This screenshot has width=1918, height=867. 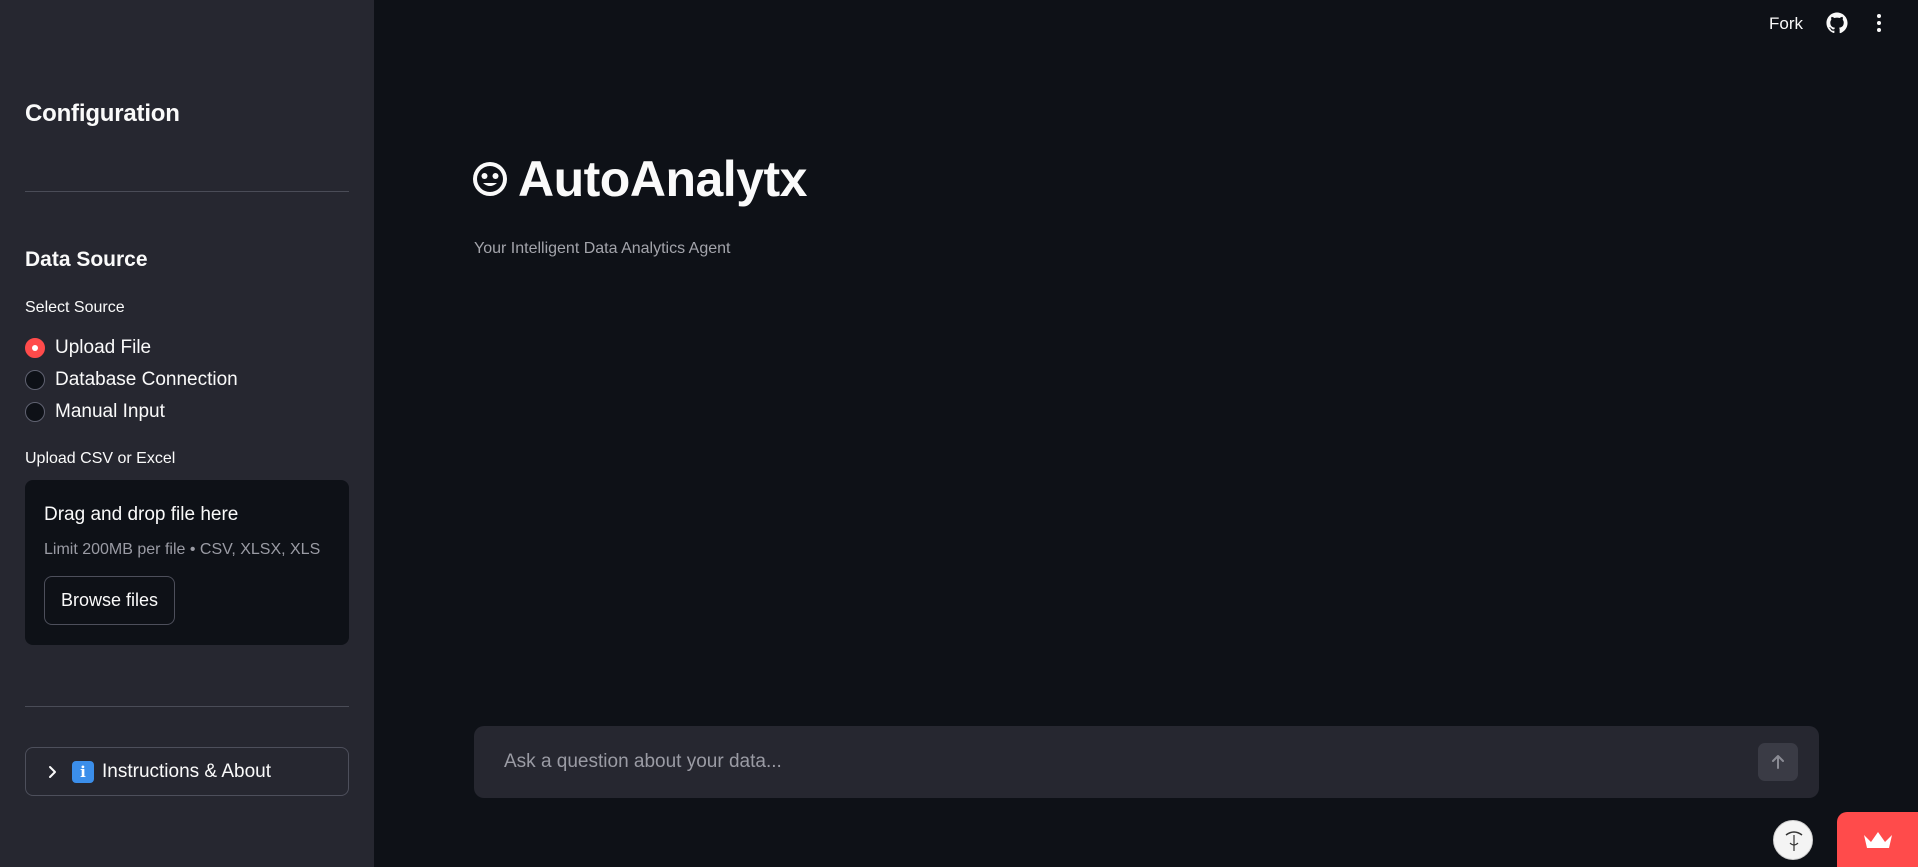 I want to click on radio-manual-input: Manual Input, so click(x=131, y=412).